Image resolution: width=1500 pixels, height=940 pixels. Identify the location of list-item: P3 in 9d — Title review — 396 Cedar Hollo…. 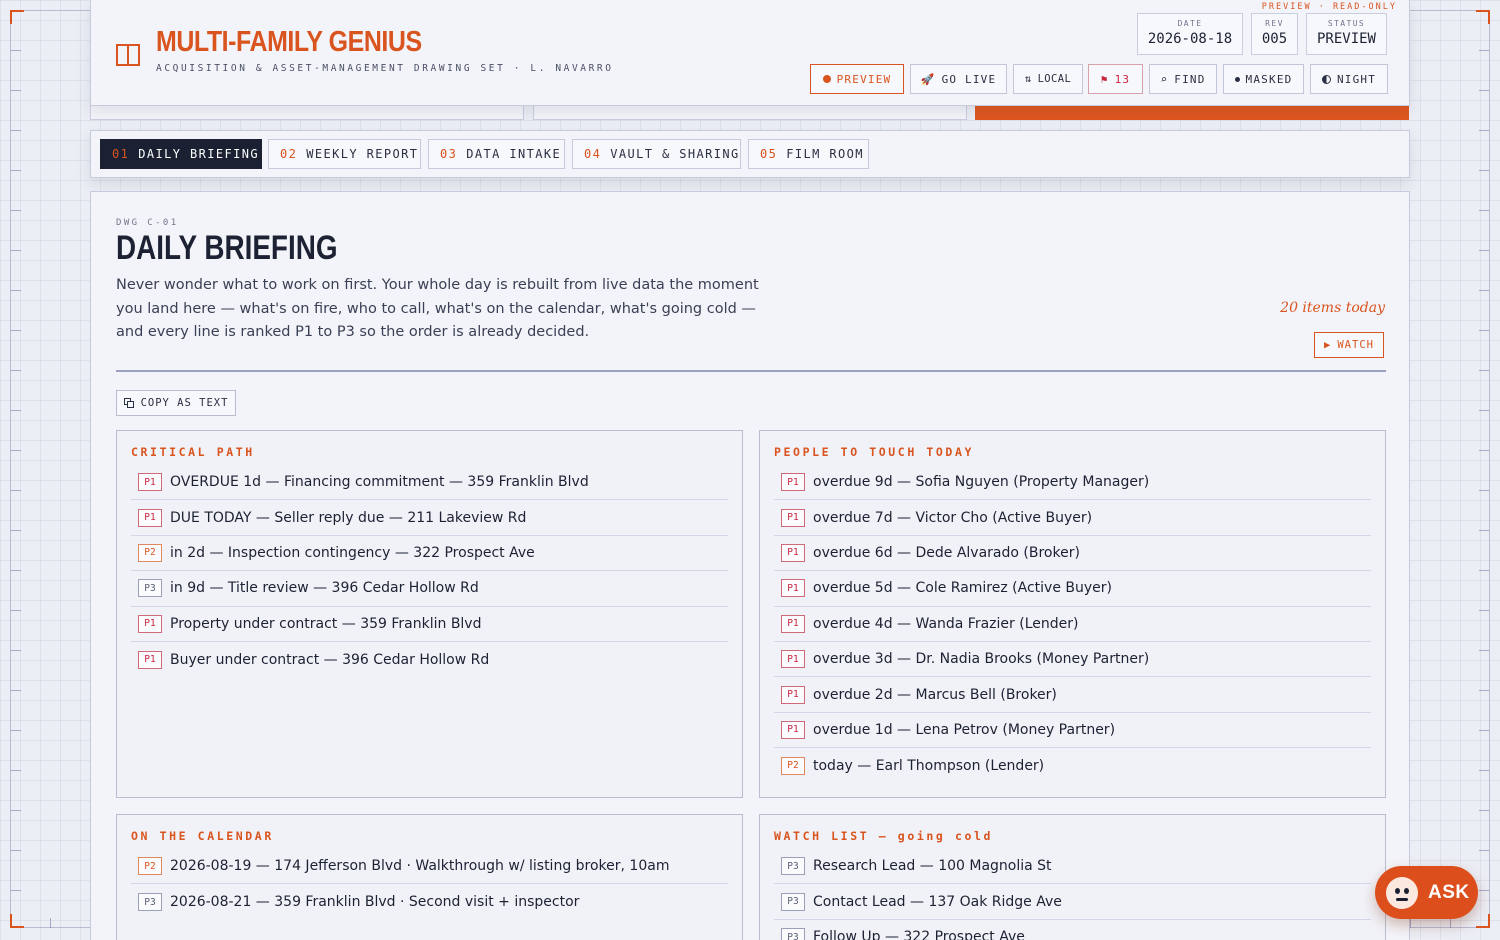
(429, 589).